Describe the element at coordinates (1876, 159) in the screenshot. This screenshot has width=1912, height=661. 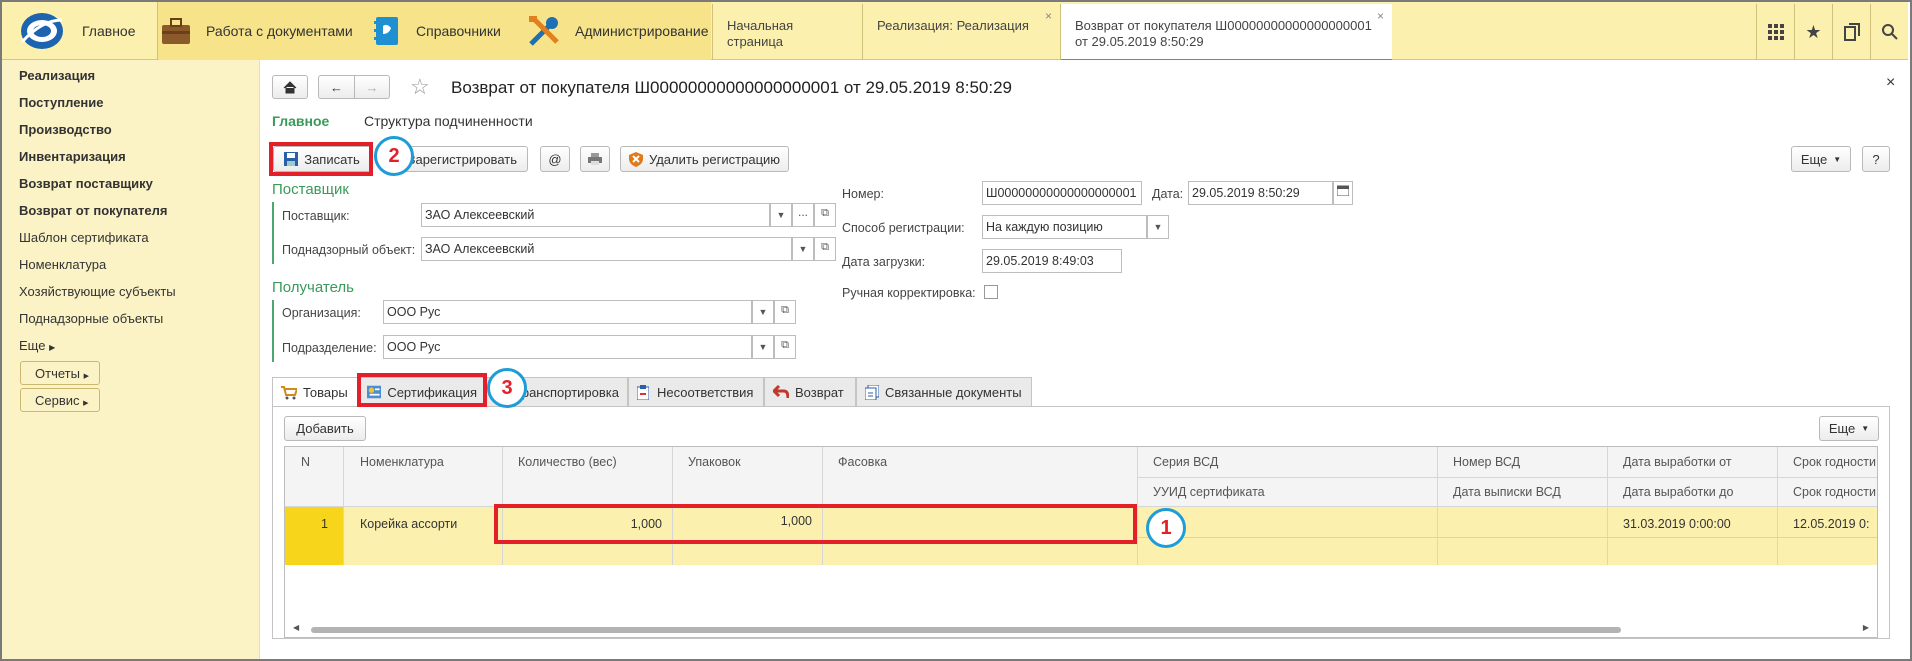
I see `help-button: ?` at that location.